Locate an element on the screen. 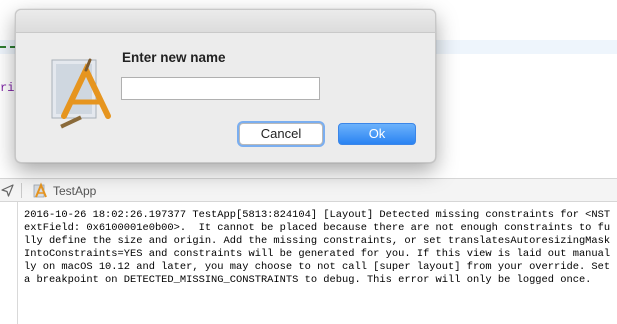  target-label: TestApp is located at coordinates (74, 191).